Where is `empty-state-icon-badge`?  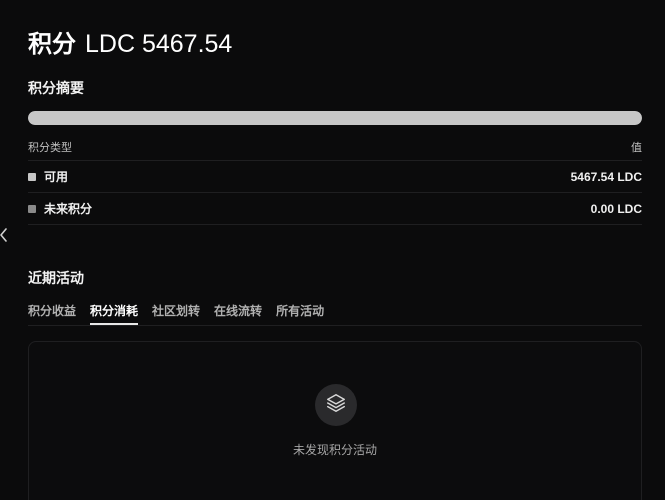 empty-state-icon-badge is located at coordinates (336, 405).